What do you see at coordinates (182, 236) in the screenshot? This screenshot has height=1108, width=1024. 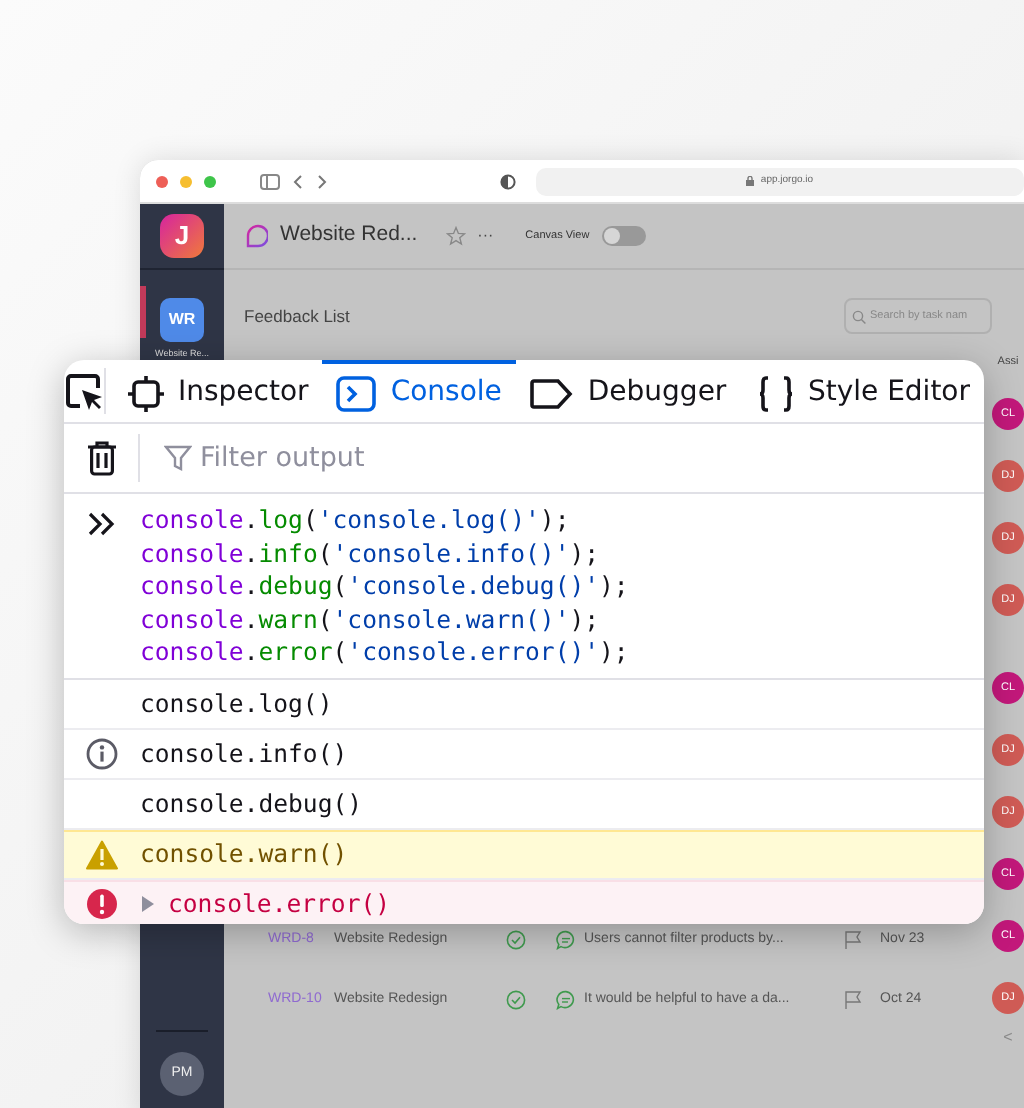 I see `app-logo: J` at bounding box center [182, 236].